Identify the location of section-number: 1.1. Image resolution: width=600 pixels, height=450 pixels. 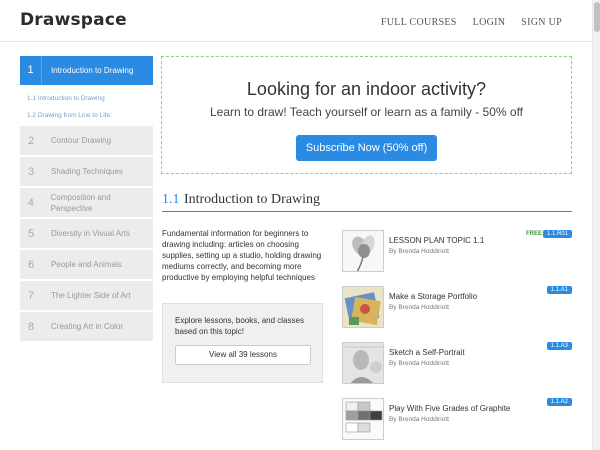
(171, 199).